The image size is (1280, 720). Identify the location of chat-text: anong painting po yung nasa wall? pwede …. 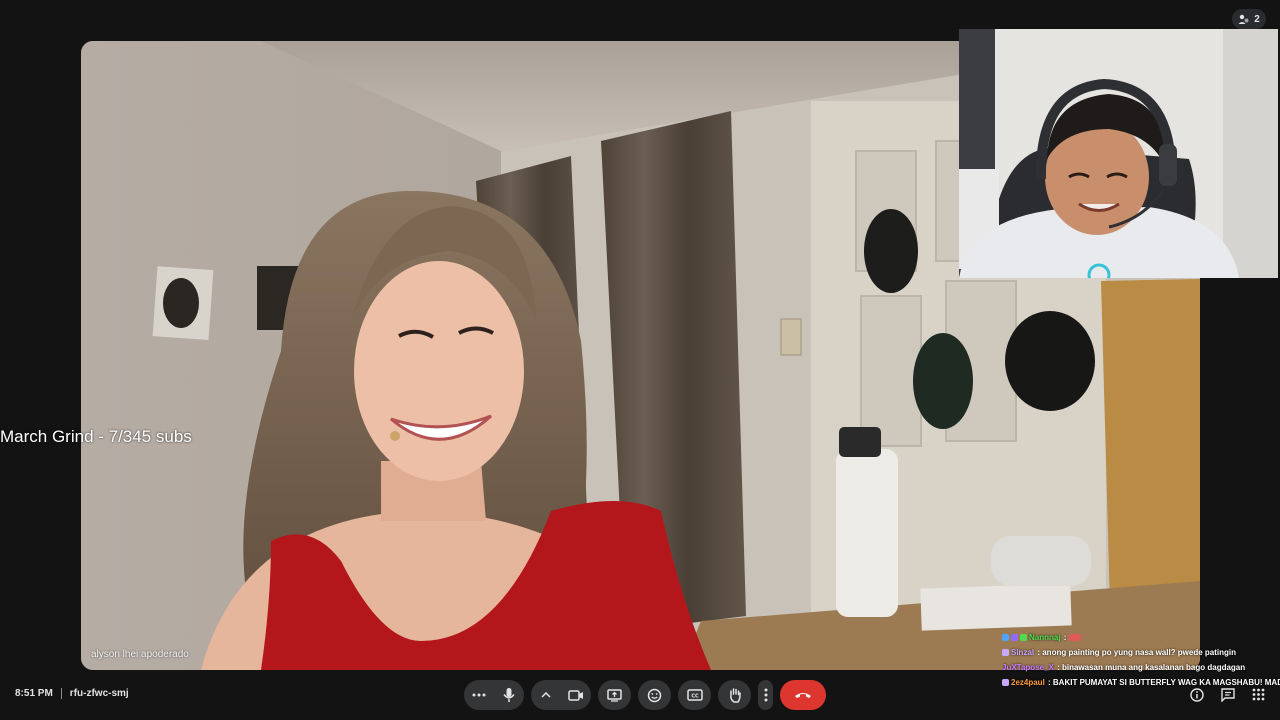
(1139, 652).